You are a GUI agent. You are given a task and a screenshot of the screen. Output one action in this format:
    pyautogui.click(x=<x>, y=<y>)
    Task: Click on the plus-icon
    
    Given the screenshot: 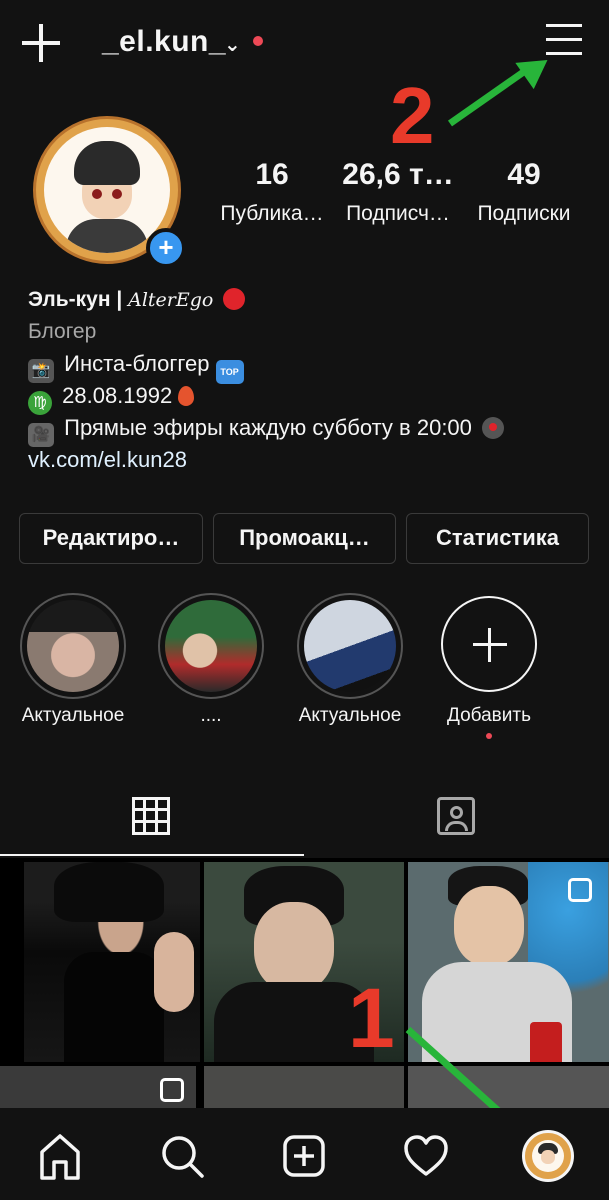 What is the action you would take?
    pyautogui.click(x=41, y=43)
    